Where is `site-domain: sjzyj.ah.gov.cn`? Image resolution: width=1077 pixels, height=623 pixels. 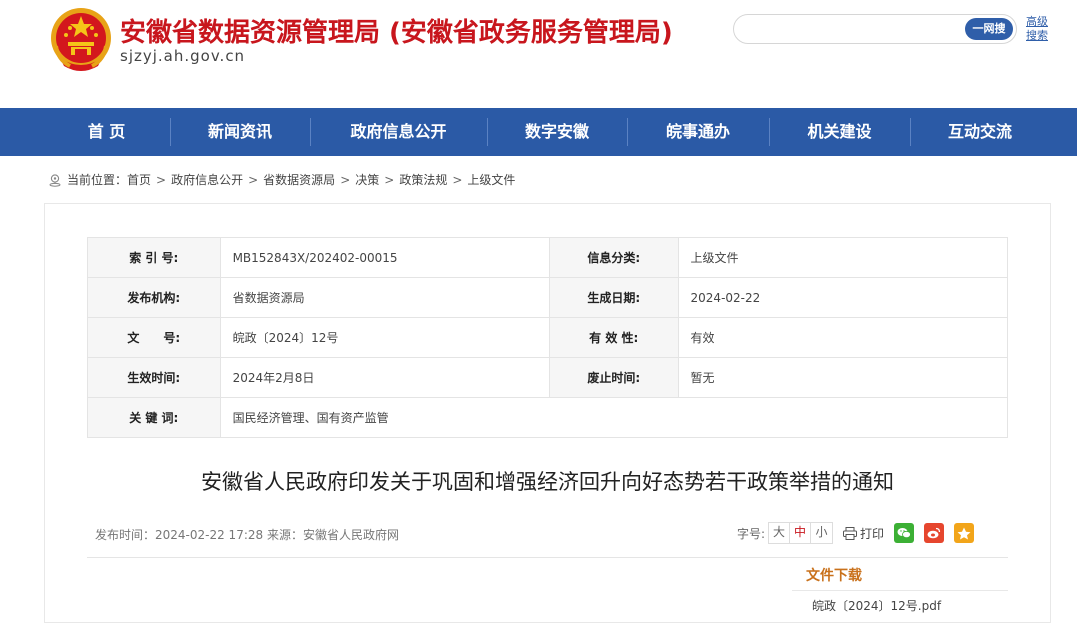 site-domain: sjzyj.ah.gov.cn is located at coordinates (183, 56).